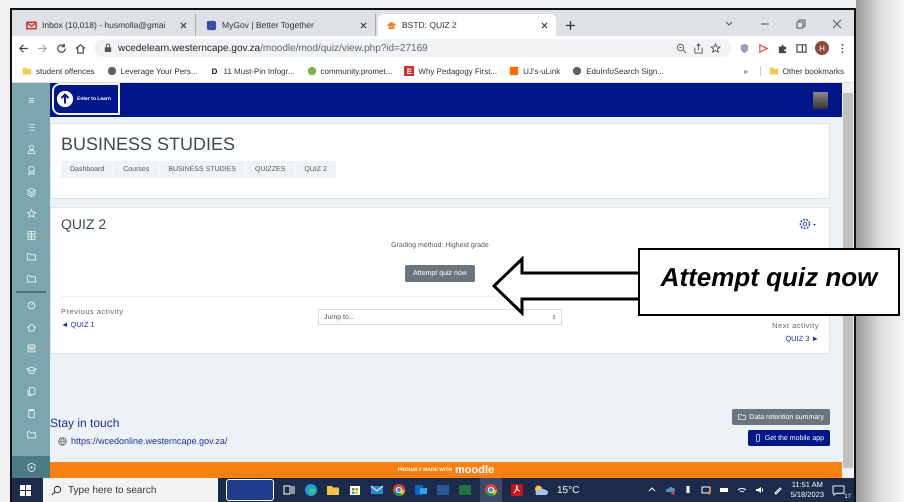 Image resolution: width=904 pixels, height=502 pixels. What do you see at coordinates (104, 25) in the screenshot?
I see `tab-title: Inbox (10,018) - husmolla@gmai` at bounding box center [104, 25].